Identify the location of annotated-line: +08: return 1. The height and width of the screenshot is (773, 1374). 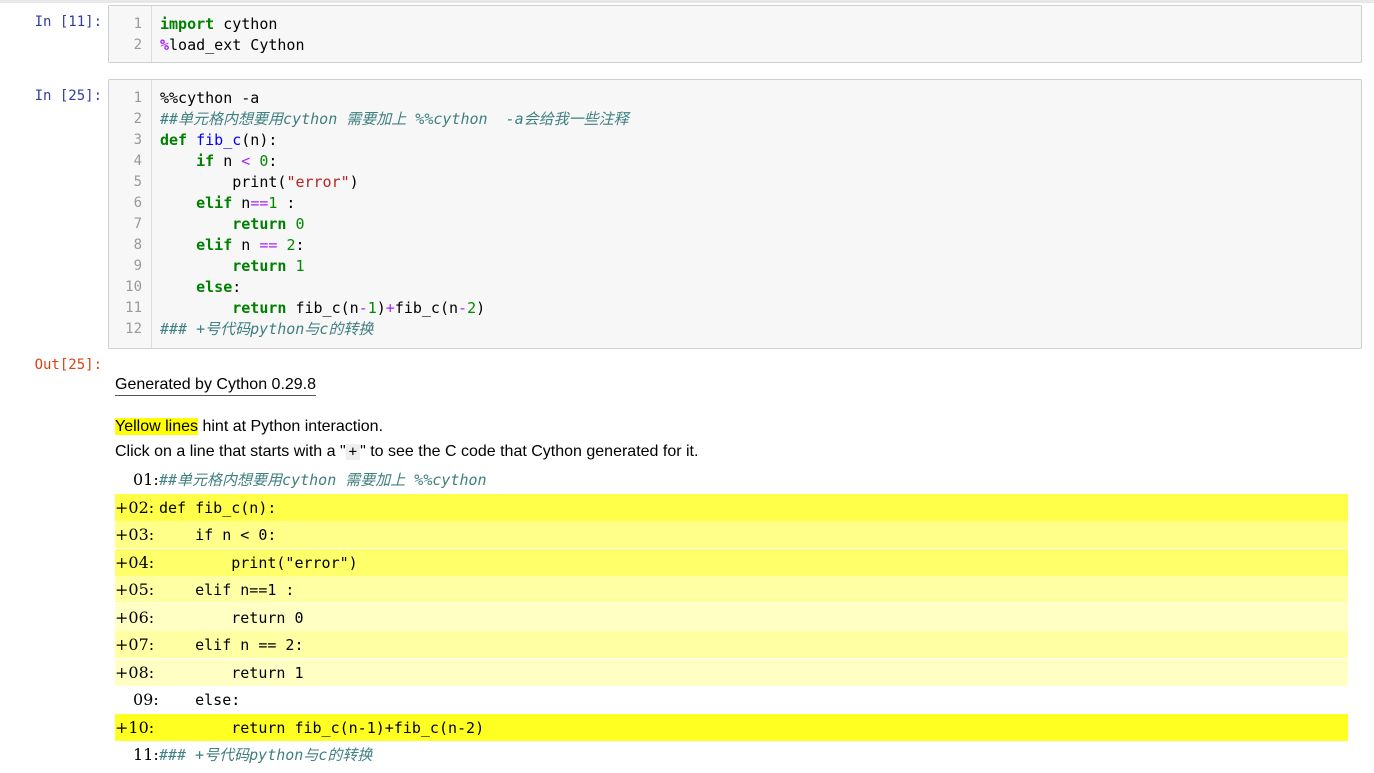
(731, 672).